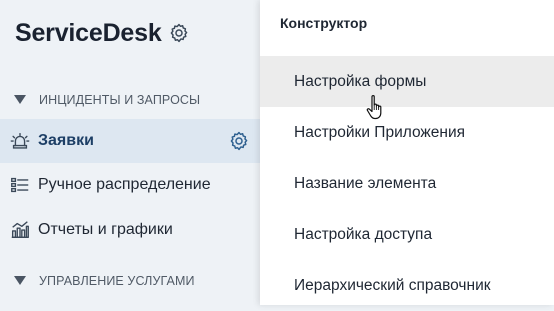  I want to click on menu-item-app-settings: Настройки Приложения, so click(407, 132).